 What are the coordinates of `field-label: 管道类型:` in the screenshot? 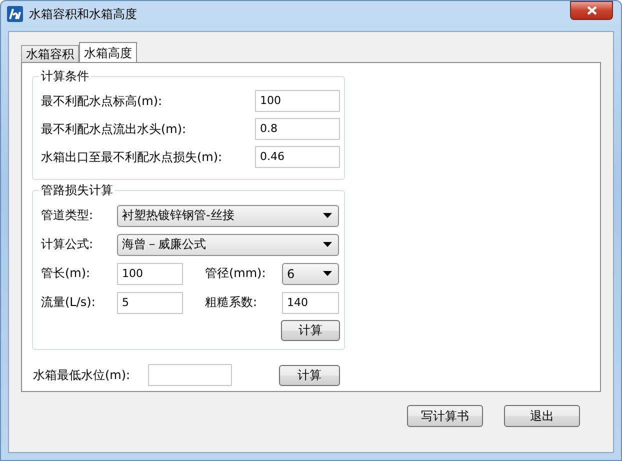 It's located at (67, 215).